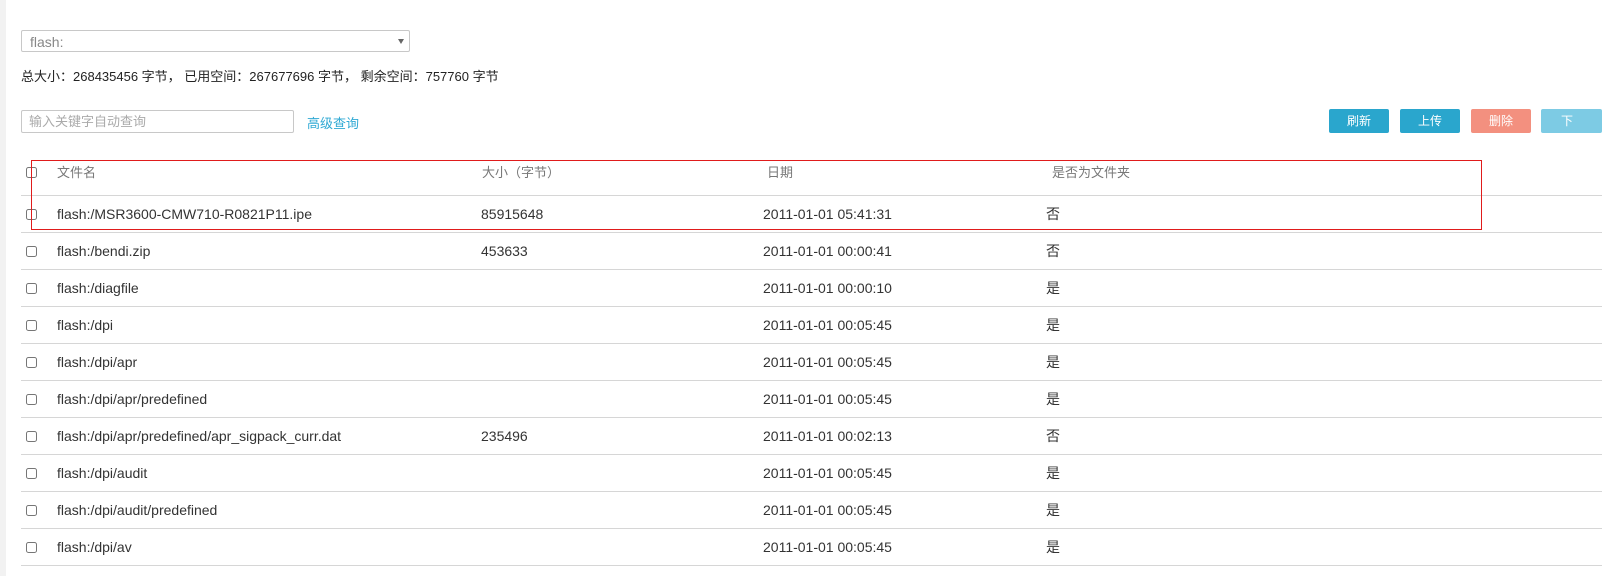 The width and height of the screenshot is (1602, 576). I want to click on file-name: flash:/MSR3600-CMW710-R0821P11.ipe, so click(184, 214).